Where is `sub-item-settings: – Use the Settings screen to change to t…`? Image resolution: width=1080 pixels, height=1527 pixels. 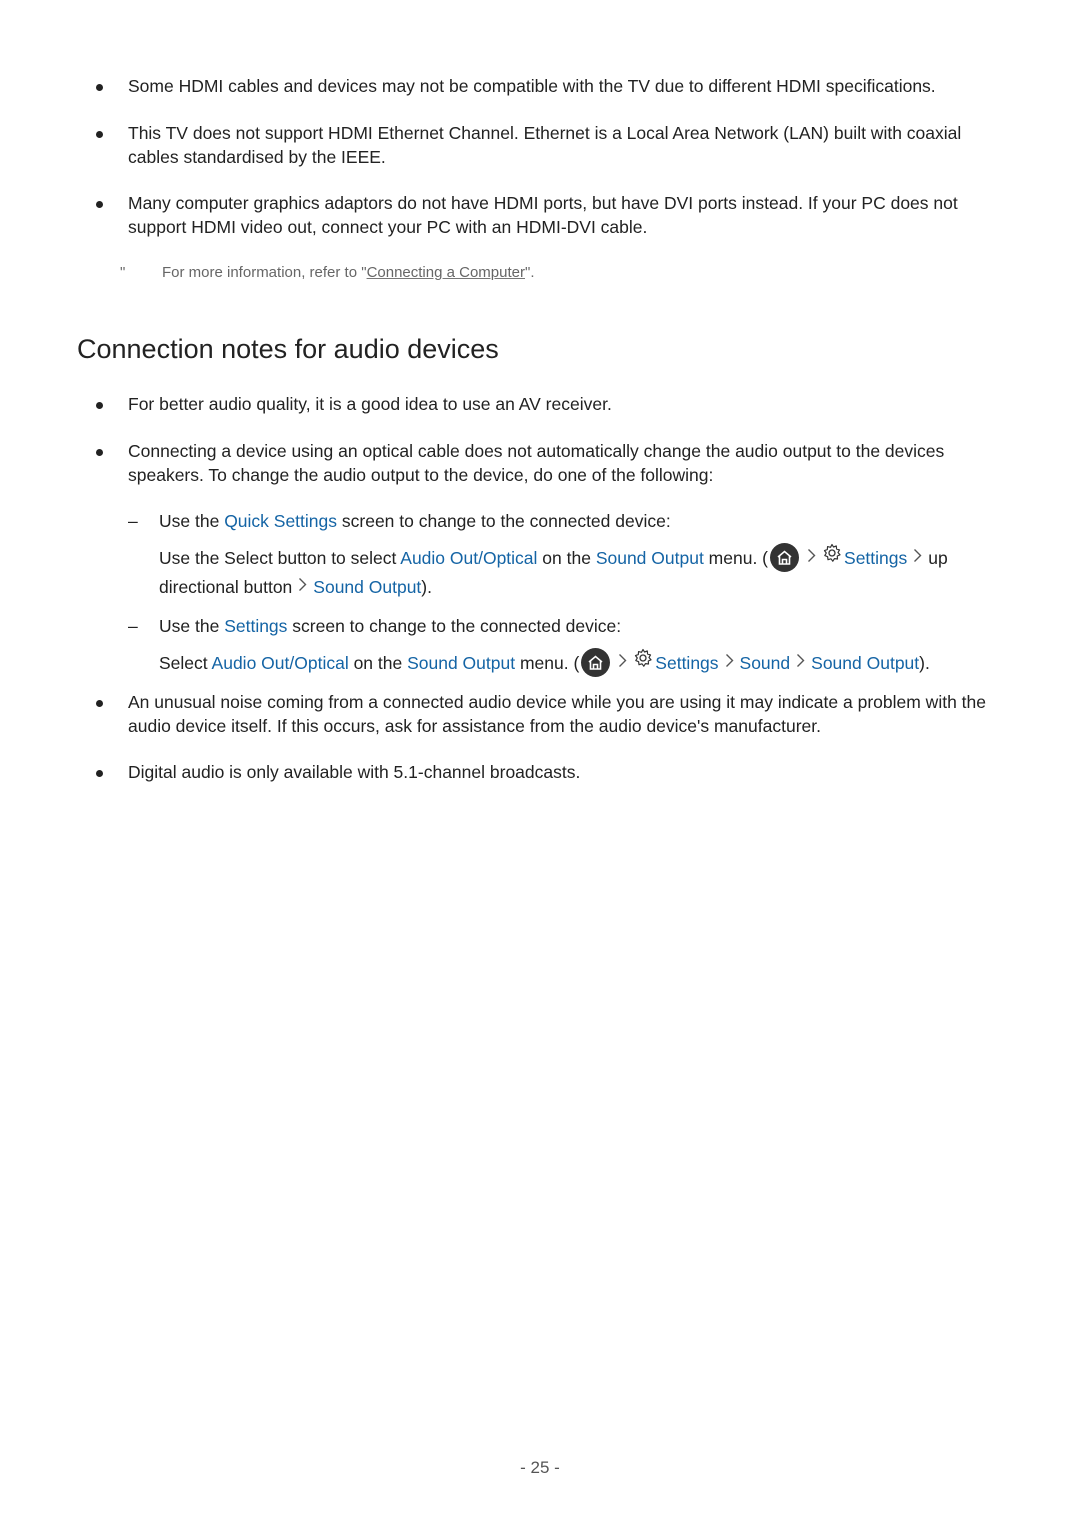 sub-item-settings: – Use the Settings screen to change to t… is located at coordinates (374, 627).